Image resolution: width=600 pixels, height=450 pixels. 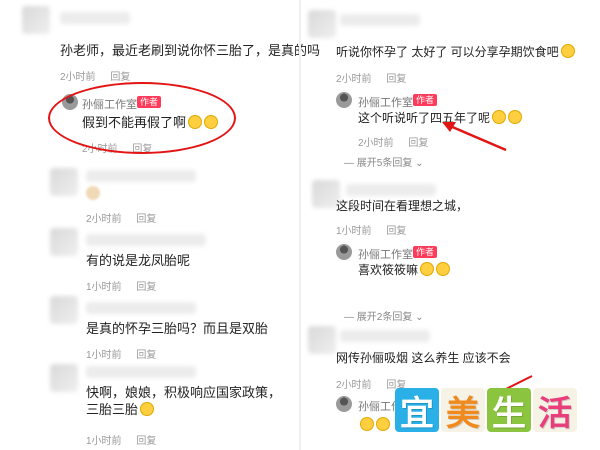 What do you see at coordinates (474, 137) in the screenshot?
I see `red-arrow-annotation` at bounding box center [474, 137].